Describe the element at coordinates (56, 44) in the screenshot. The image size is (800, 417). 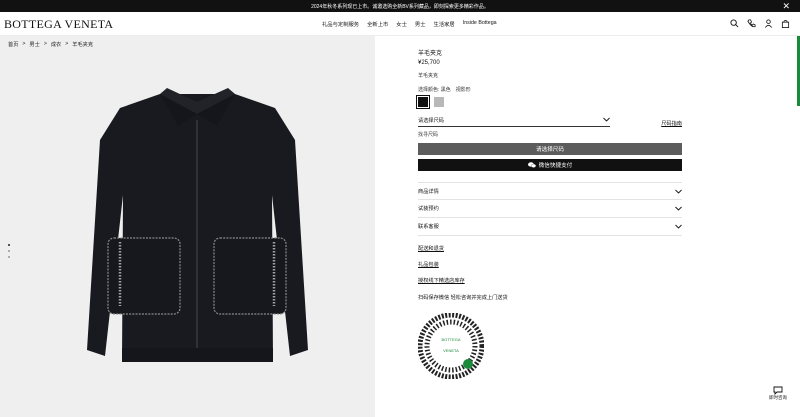
I see `breadcrumb-ready-to-wear: 成衣` at that location.